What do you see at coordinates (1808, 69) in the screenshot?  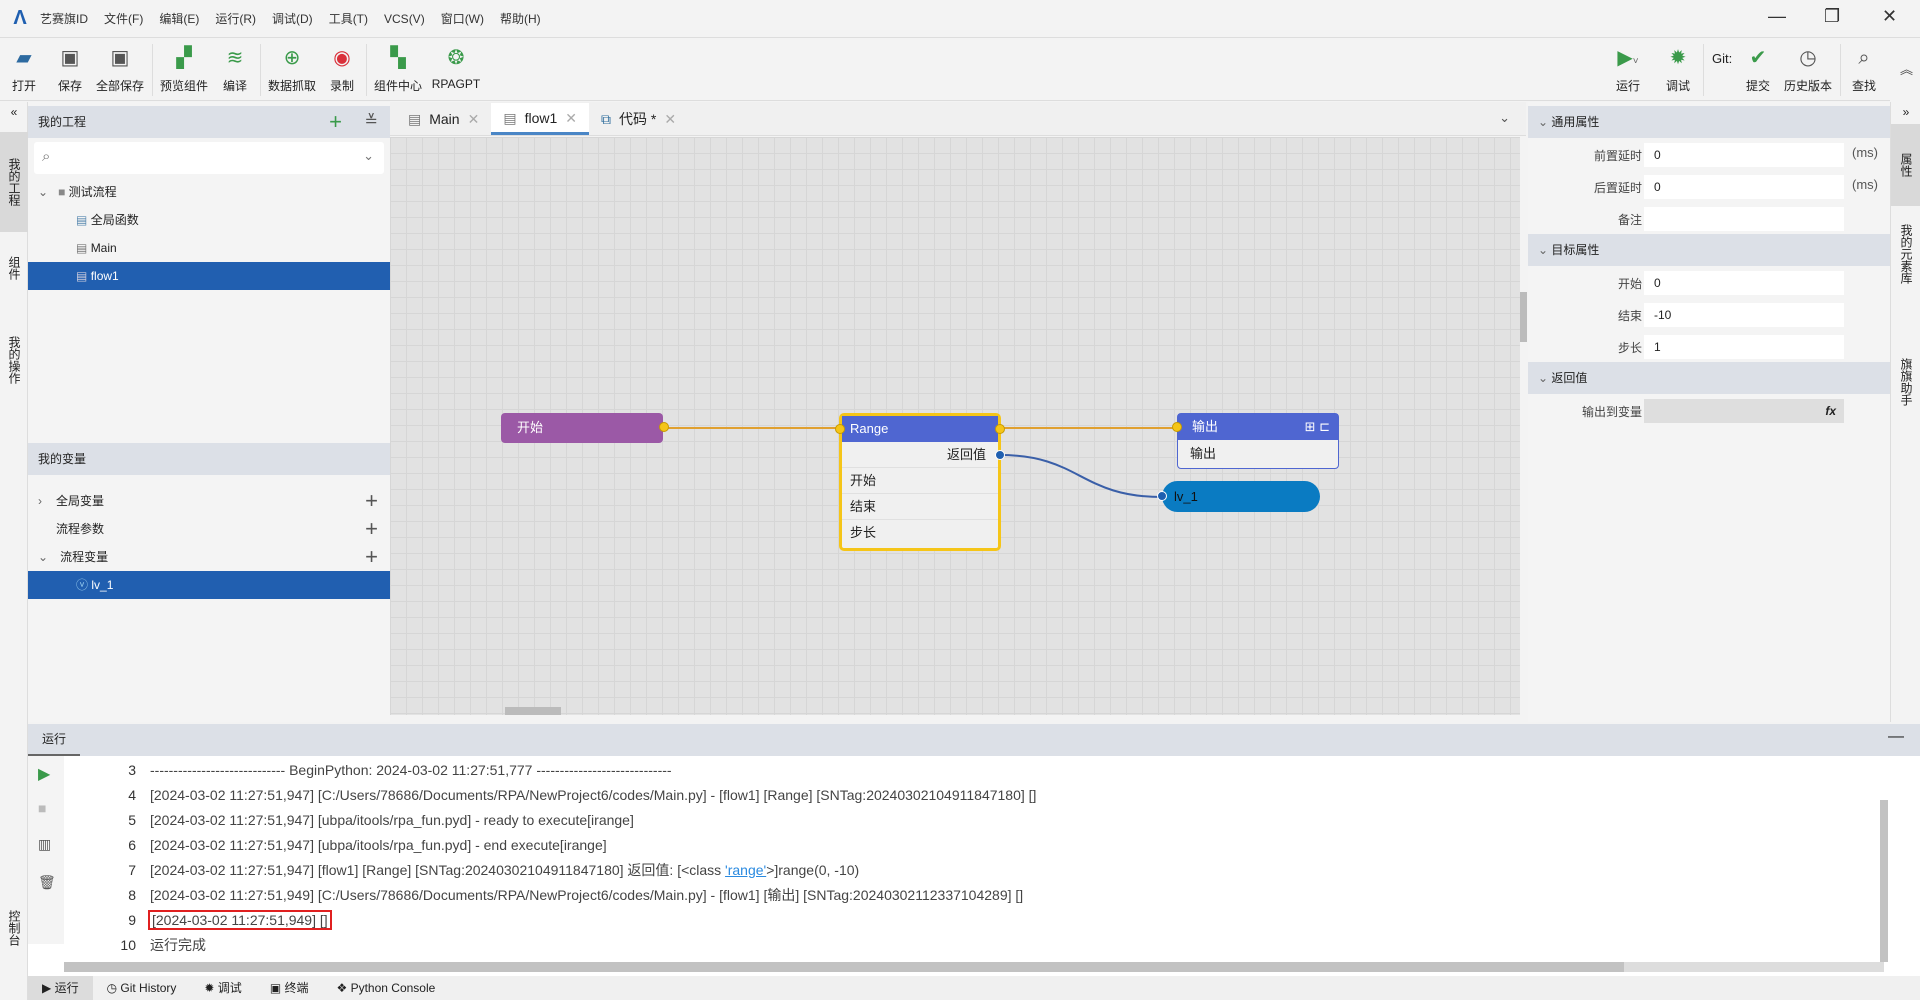 I see `history-button: ◷ 历史版本` at bounding box center [1808, 69].